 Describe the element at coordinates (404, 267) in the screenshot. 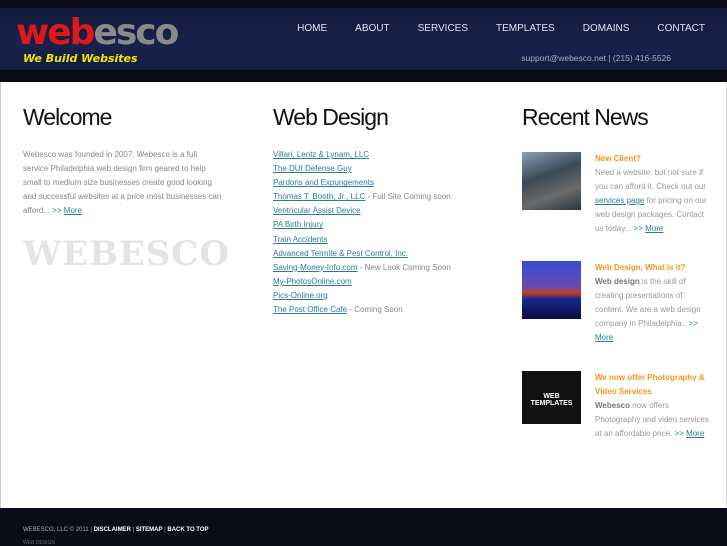

I see `portfolio-note: - New Look Coming Soon` at that location.